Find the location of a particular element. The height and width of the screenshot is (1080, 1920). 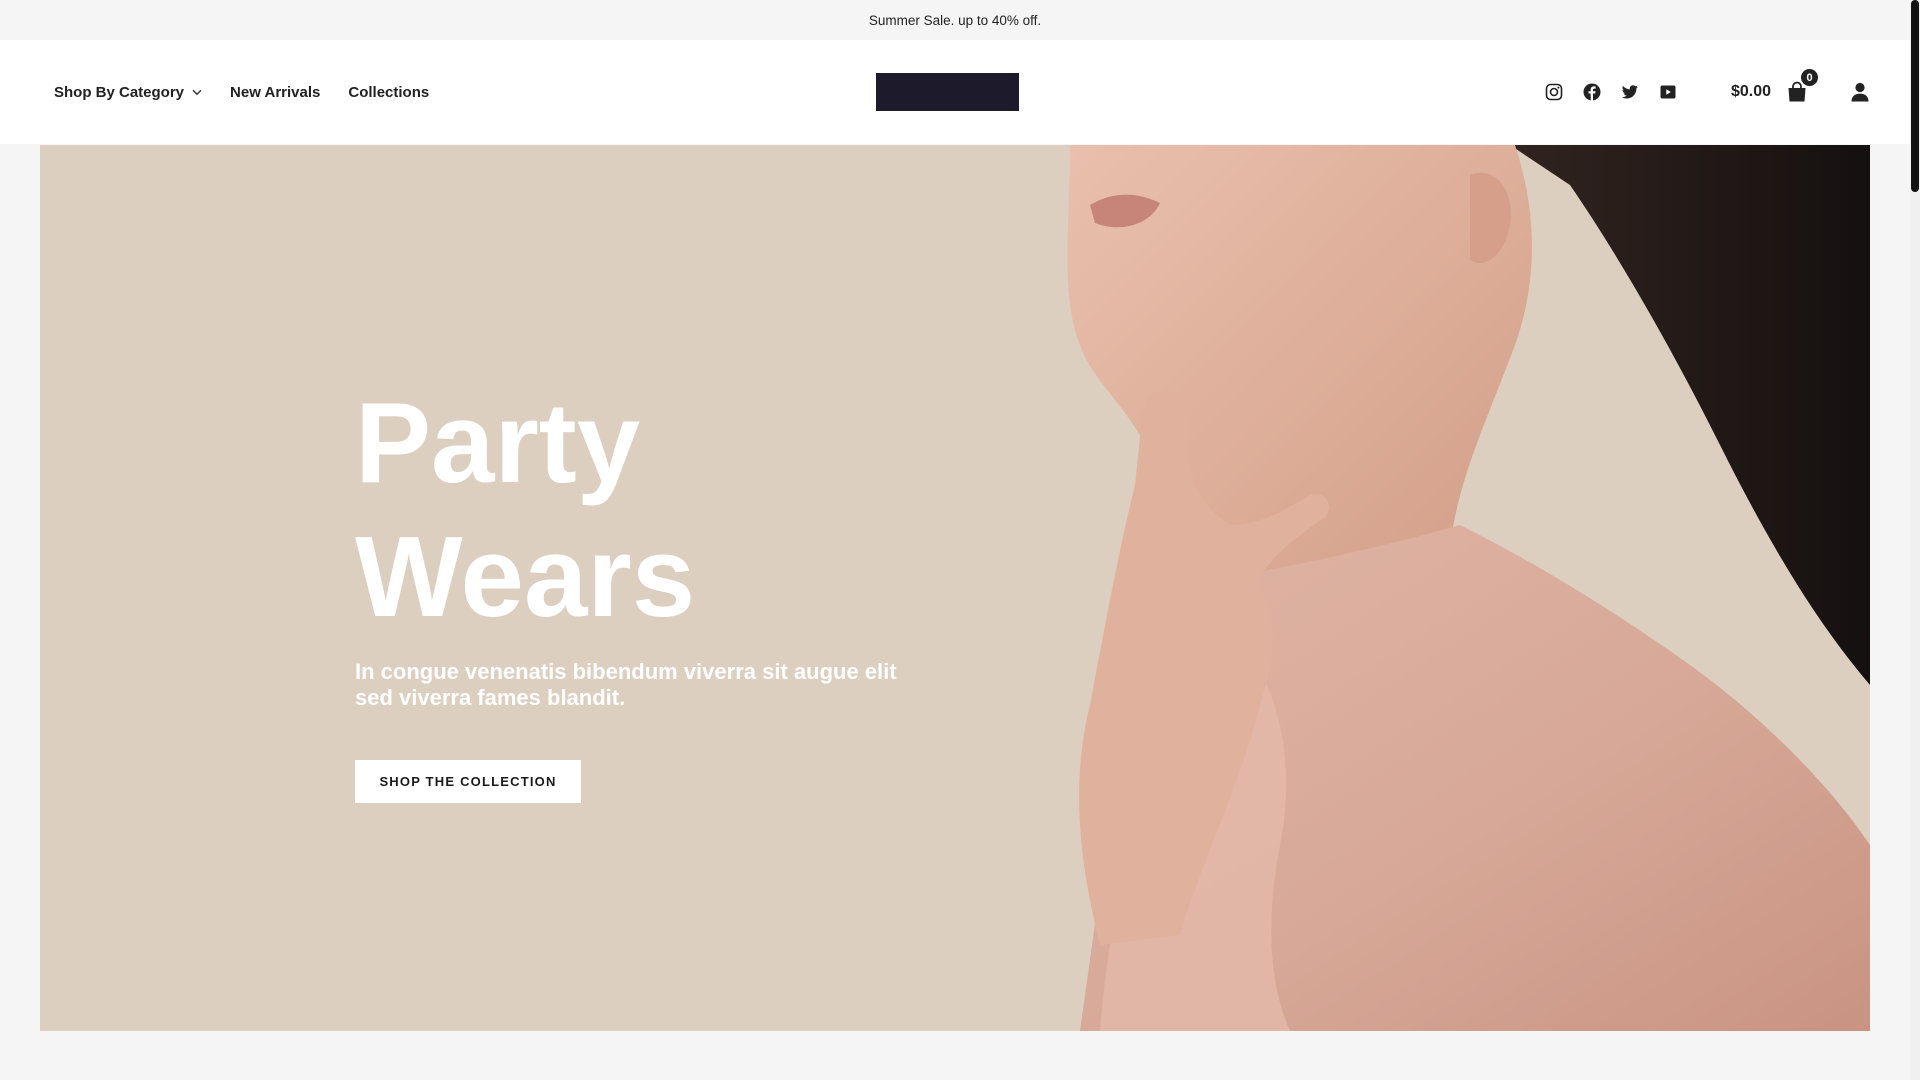

nav-item-label: New Arrivals is located at coordinates (275, 92).